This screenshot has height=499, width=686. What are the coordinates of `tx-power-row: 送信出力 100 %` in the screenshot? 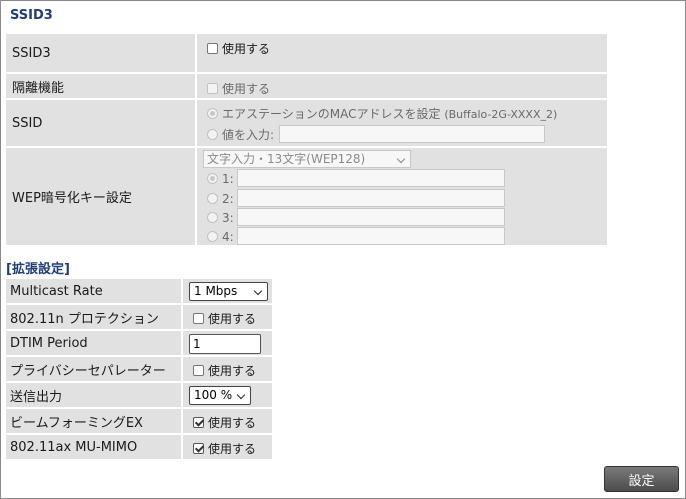 It's located at (139, 395).